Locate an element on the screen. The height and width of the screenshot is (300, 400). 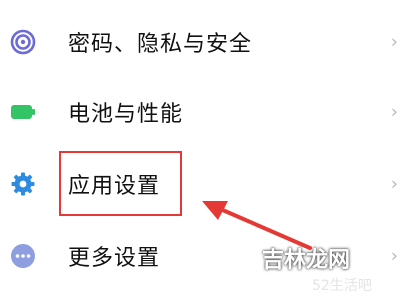
gear-icon is located at coordinates (23, 184).